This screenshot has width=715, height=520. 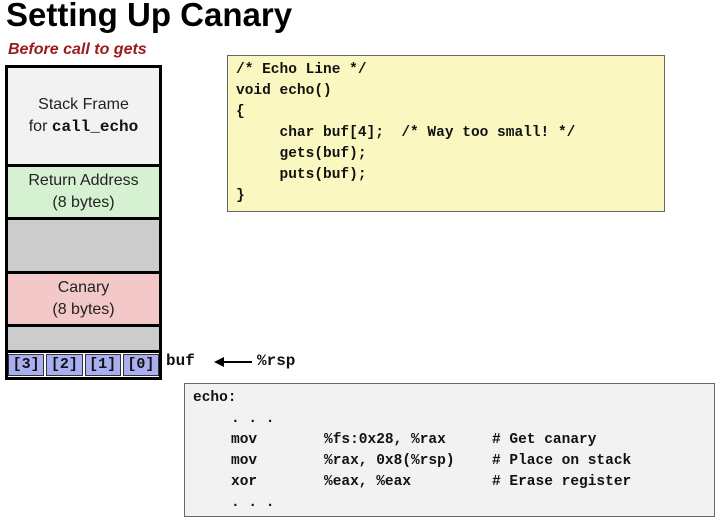 What do you see at coordinates (83, 309) in the screenshot?
I see `canary-size: (8 bytes)` at bounding box center [83, 309].